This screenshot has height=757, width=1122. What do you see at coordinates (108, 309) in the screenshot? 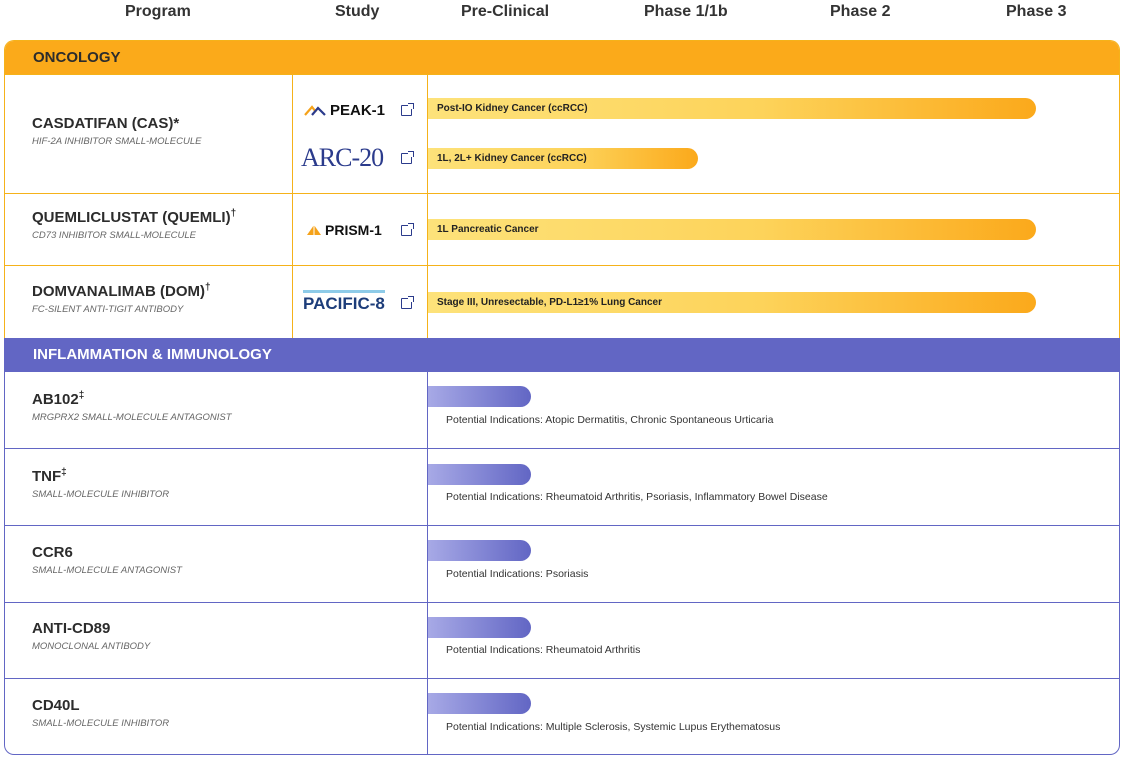
I see `program-description: FC-SILENT ANTI-TIGIT ANTIBODY` at bounding box center [108, 309].